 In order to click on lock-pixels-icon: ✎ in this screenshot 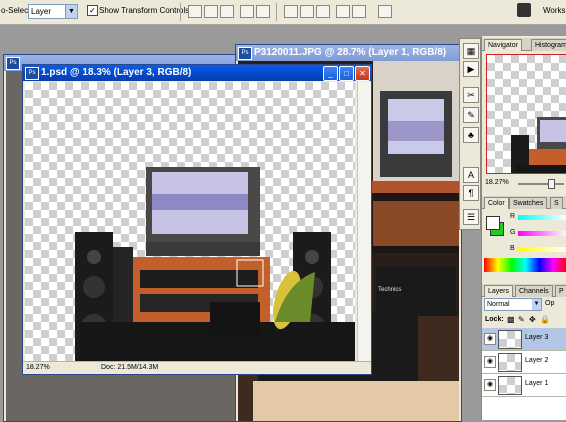, I will do `click(521, 319)`.